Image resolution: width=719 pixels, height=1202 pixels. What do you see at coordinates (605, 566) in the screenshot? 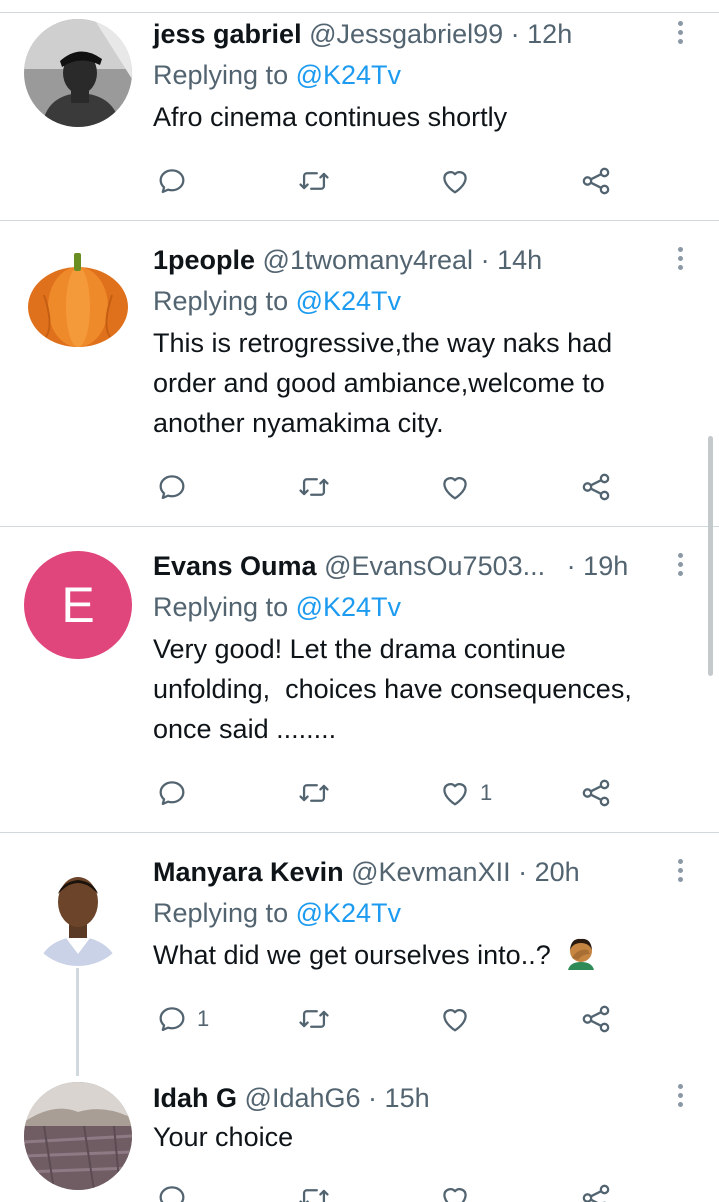
I see `timestamp: 19h` at bounding box center [605, 566].